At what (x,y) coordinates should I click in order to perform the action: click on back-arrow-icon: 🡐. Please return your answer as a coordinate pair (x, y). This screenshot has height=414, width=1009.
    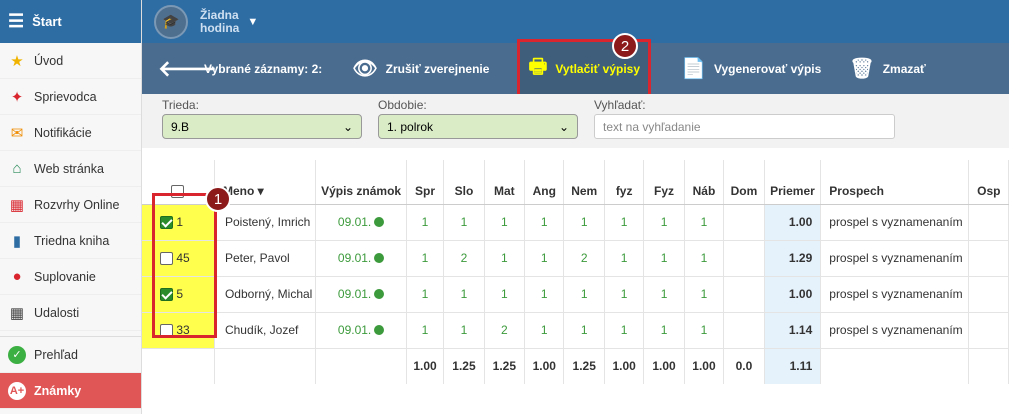
    Looking at the image, I should click on (187, 69).